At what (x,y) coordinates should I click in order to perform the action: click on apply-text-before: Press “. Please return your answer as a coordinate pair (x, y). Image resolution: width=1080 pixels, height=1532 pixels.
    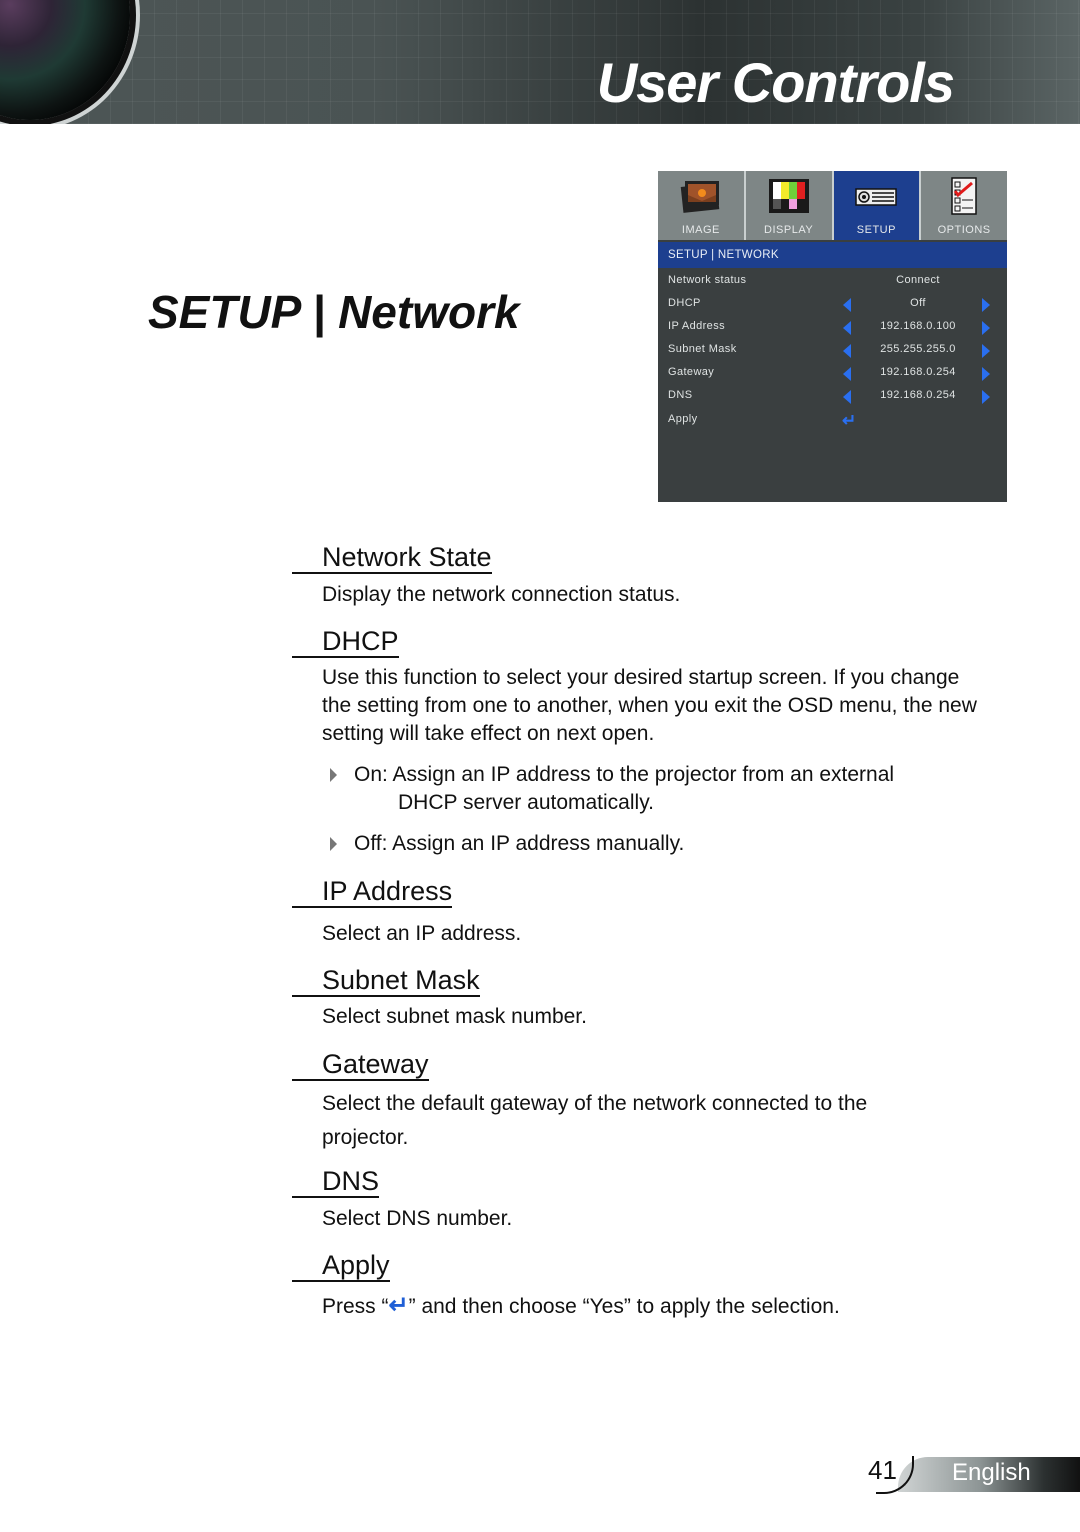
    Looking at the image, I should click on (355, 1306).